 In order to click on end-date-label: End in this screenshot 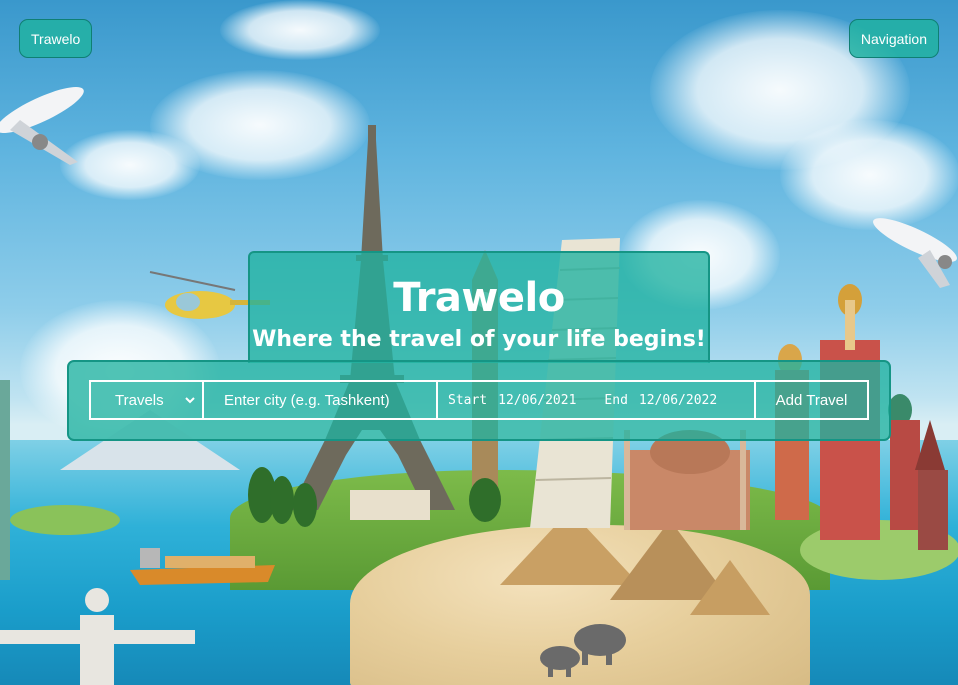, I will do `click(616, 400)`.